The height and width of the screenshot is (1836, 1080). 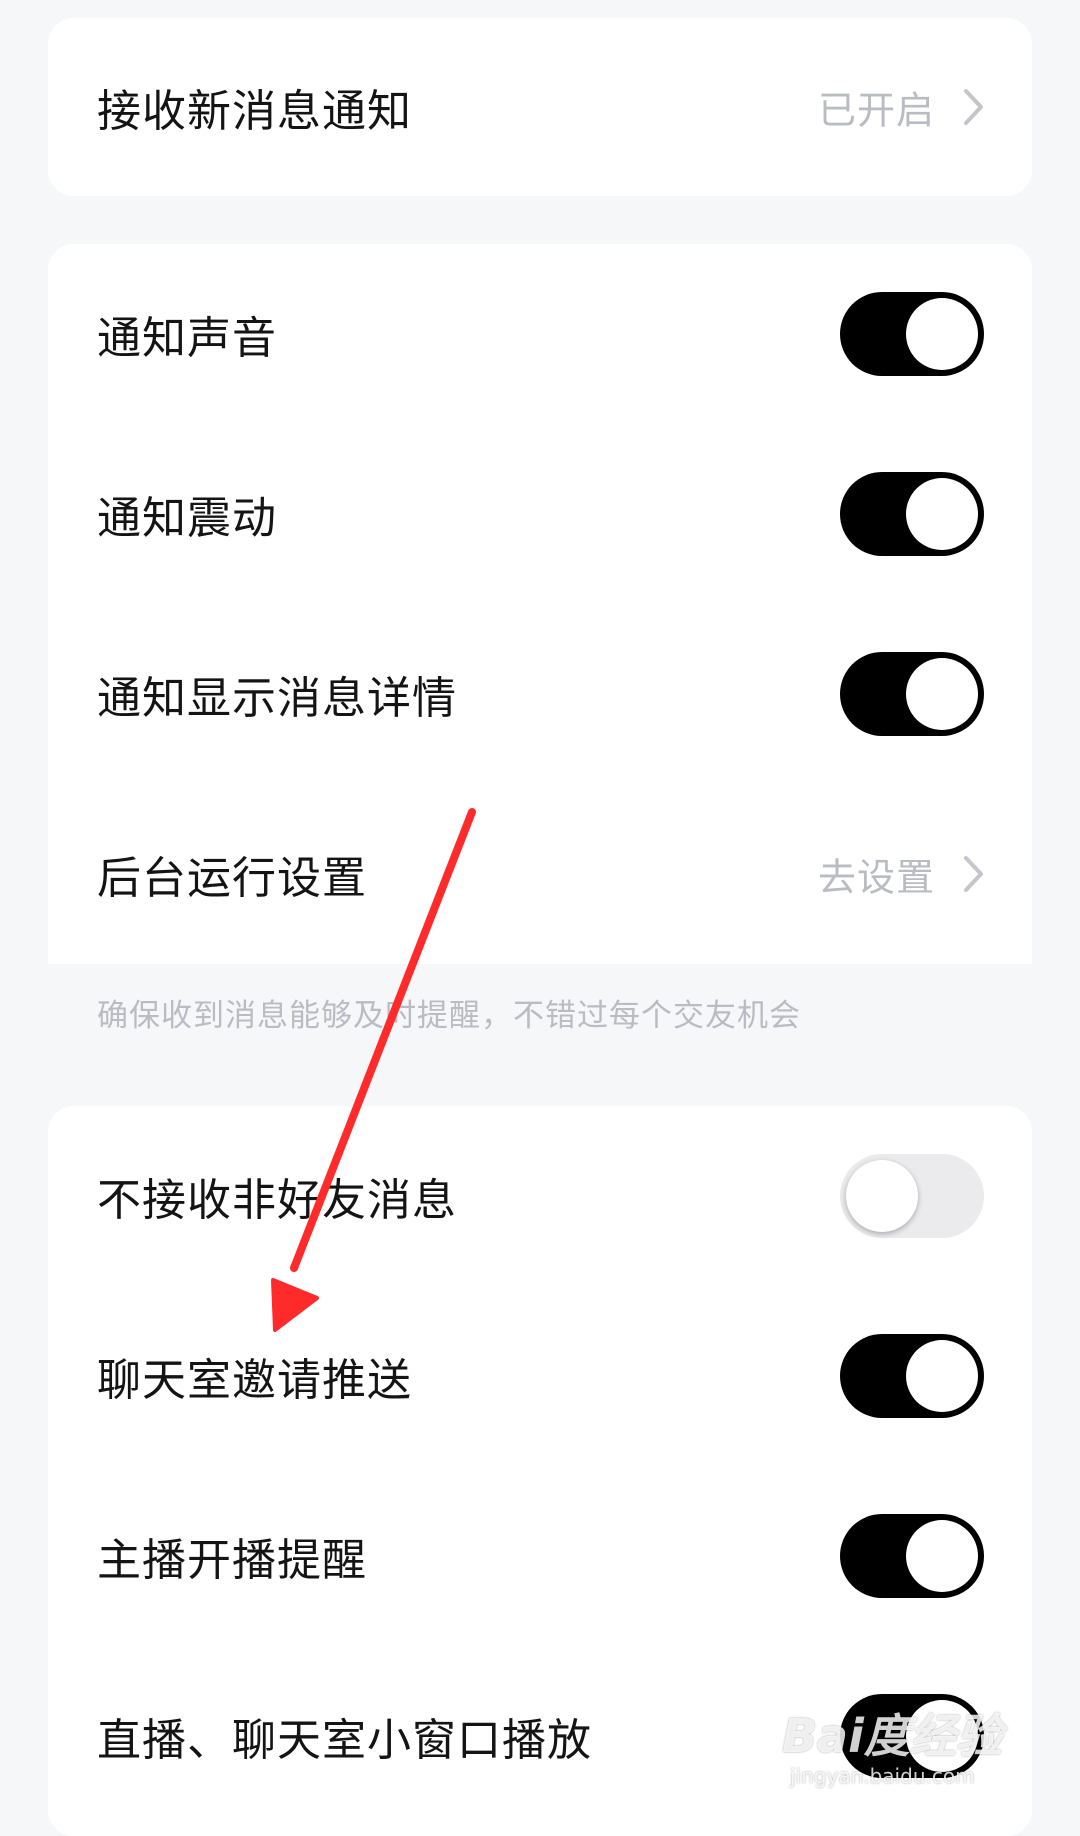 I want to click on background-run-settings-row: 后台运行设置 去设置, so click(x=540, y=874).